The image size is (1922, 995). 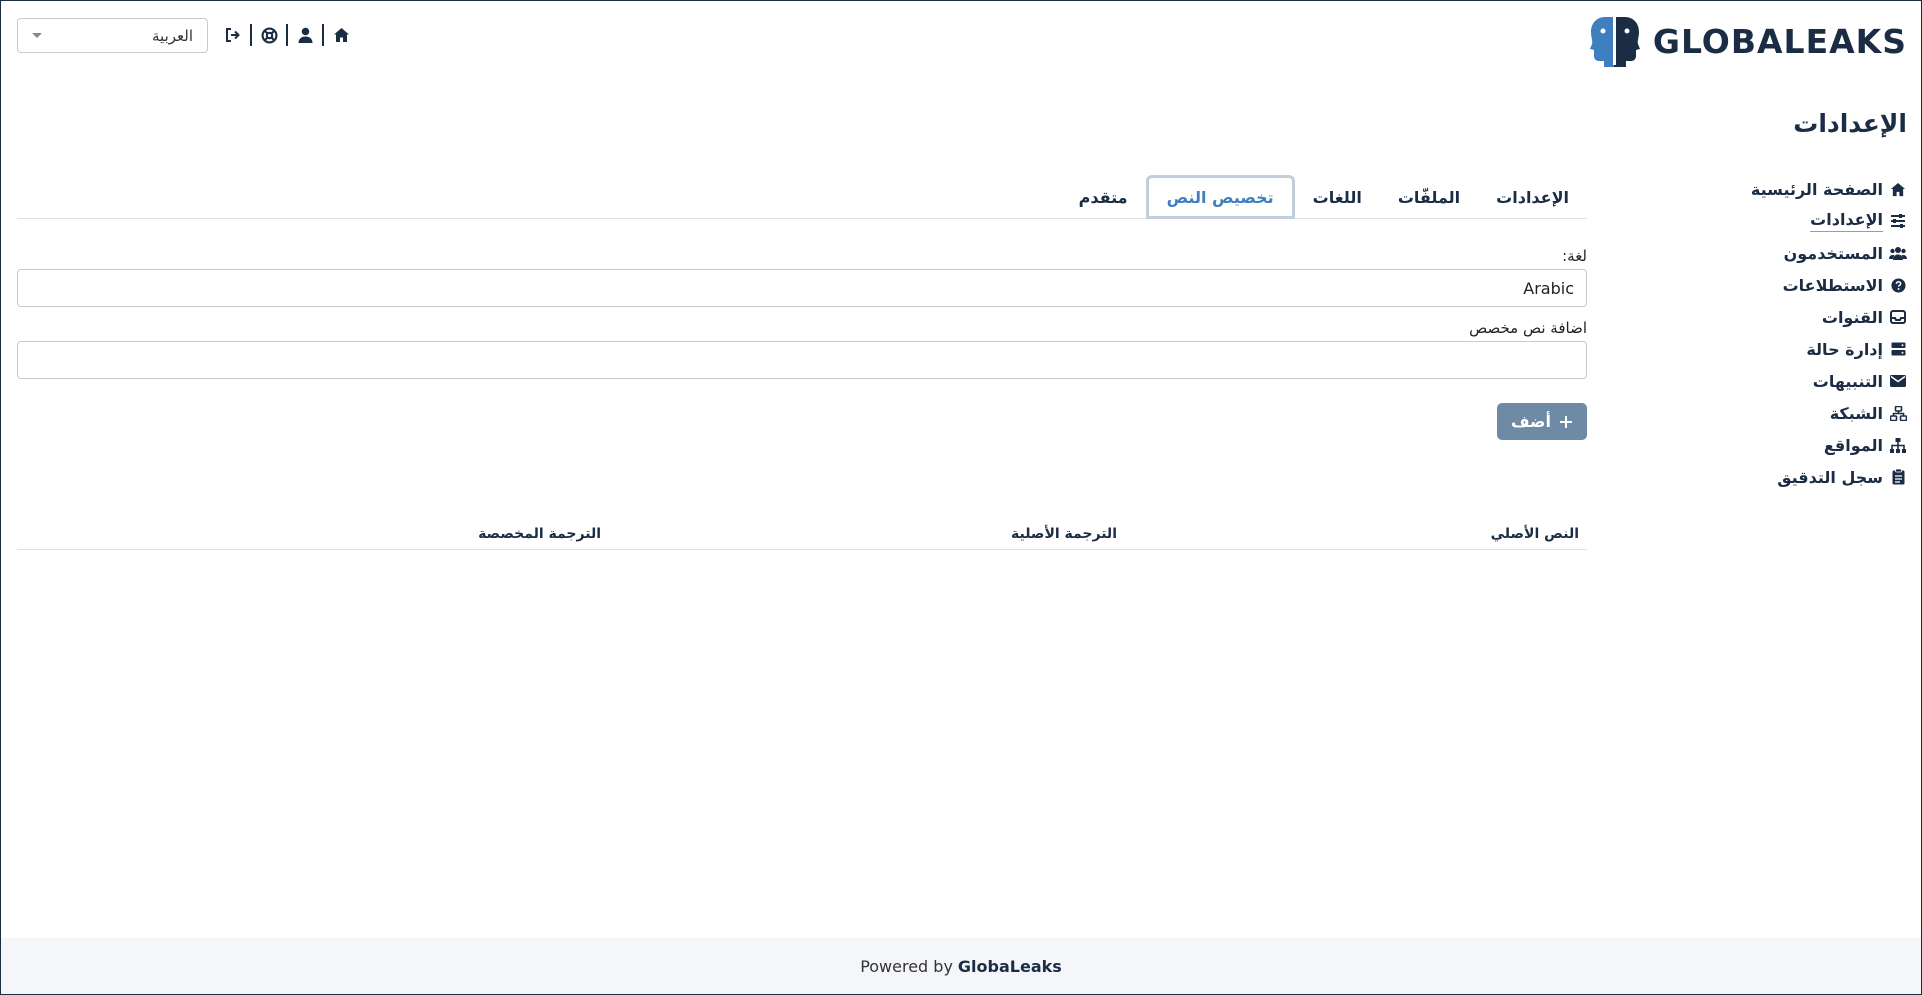 I want to click on brand-name: GLOBALEAKS, so click(x=1779, y=41).